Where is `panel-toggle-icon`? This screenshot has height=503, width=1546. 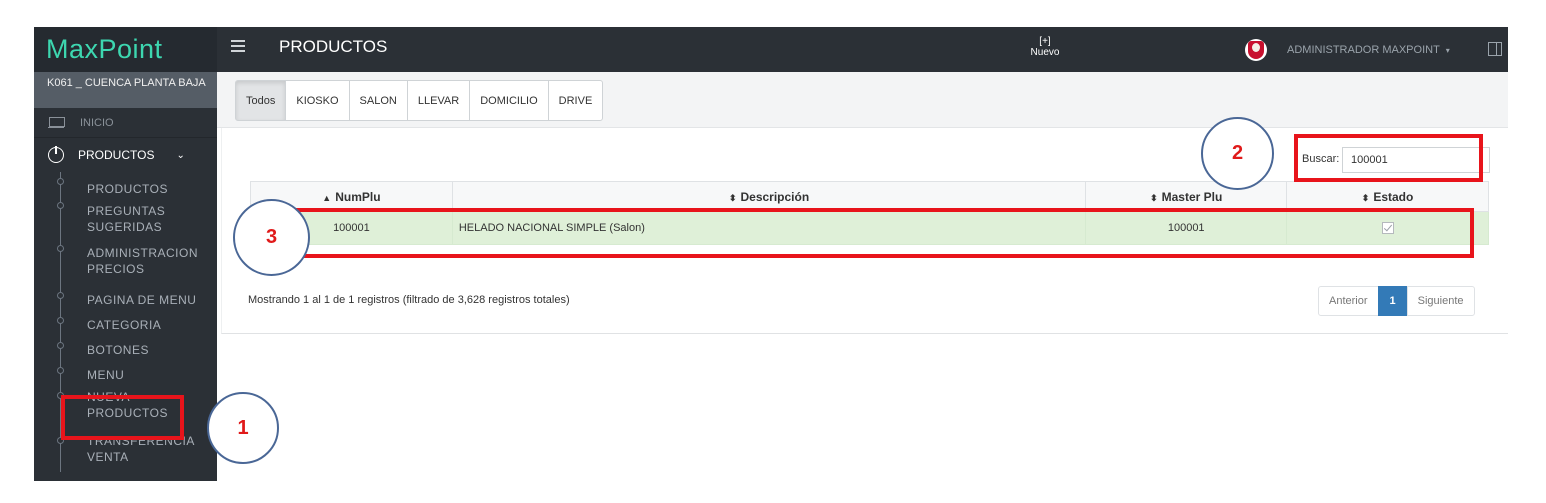
panel-toggle-icon is located at coordinates (1495, 49).